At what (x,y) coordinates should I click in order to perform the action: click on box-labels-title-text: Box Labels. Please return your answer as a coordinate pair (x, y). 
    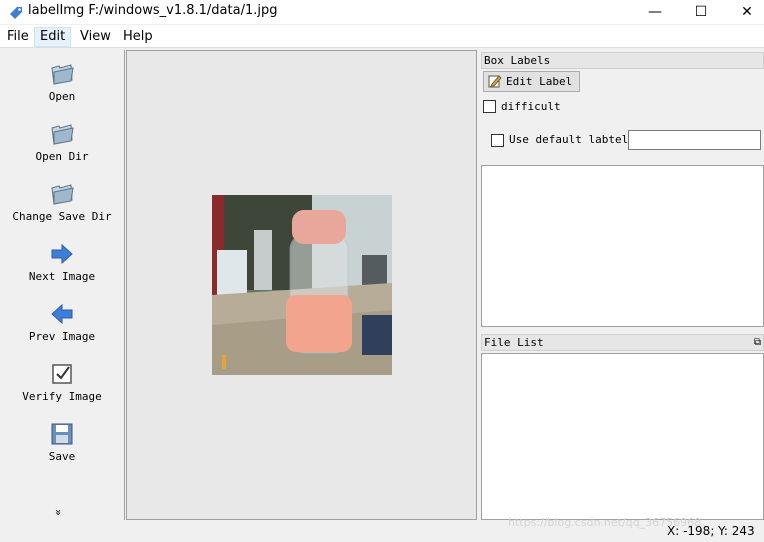
    Looking at the image, I should click on (517, 60).